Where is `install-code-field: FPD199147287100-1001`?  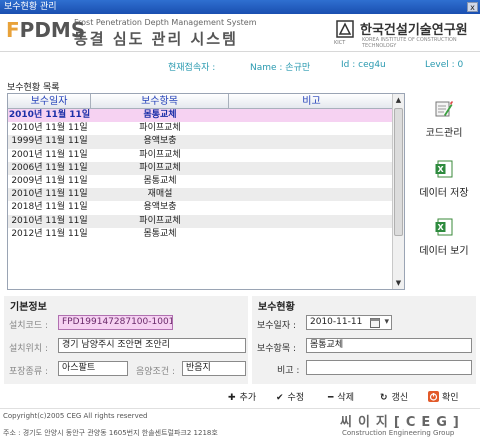
install-code-field: FPD199147287100-1001 is located at coordinates (115, 322).